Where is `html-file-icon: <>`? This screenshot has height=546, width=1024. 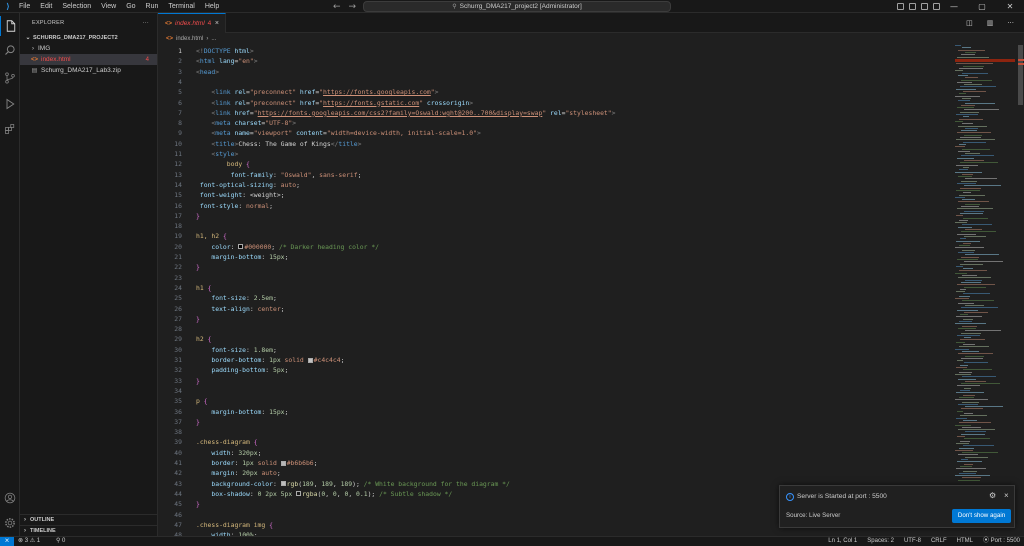 html-file-icon: <> is located at coordinates (34, 59).